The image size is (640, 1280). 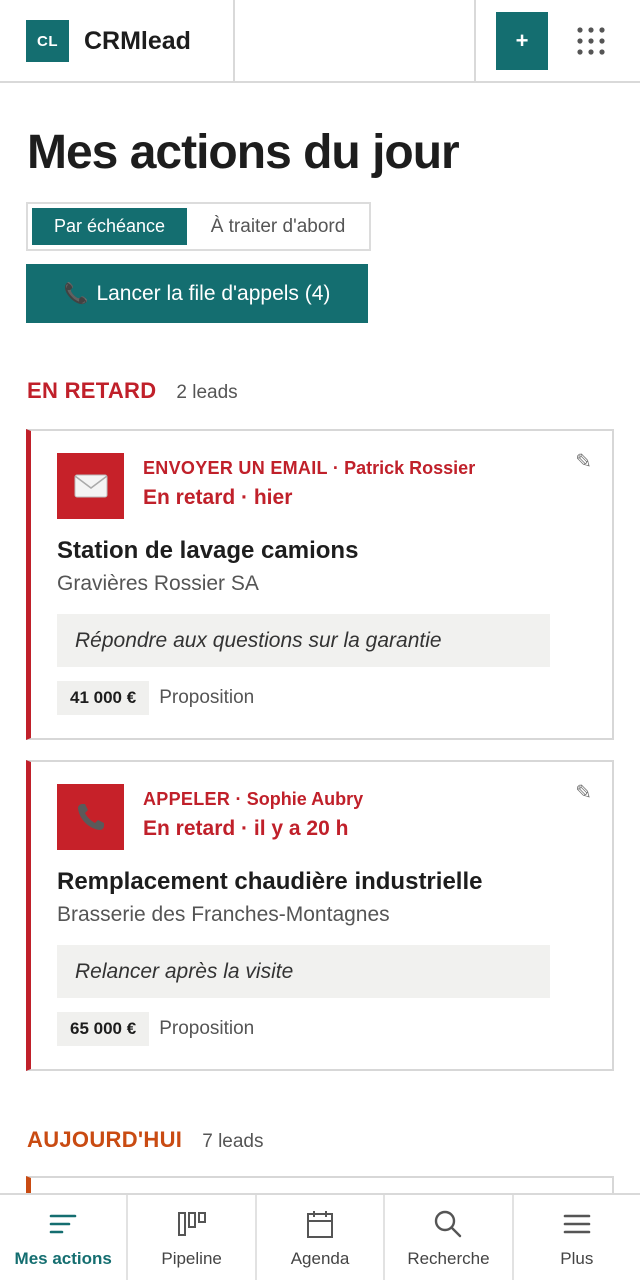 I want to click on nav-item-pipeline: Pipeline, so click(x=192, y=1237).